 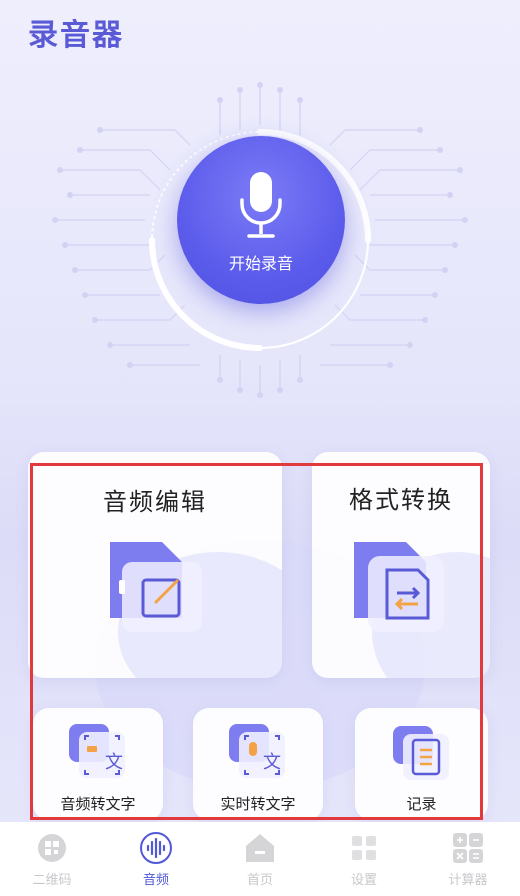 What do you see at coordinates (468, 847) in the screenshot?
I see `calculator-icon` at bounding box center [468, 847].